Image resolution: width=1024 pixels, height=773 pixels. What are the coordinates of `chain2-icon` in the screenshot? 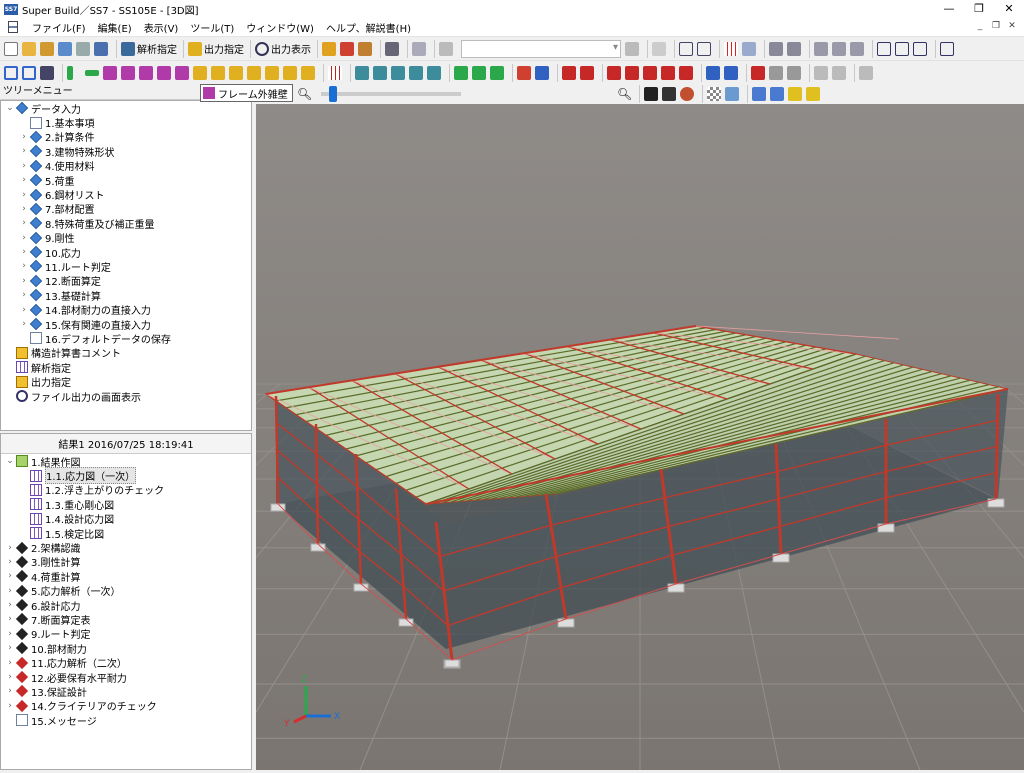 It's located at (732, 73).